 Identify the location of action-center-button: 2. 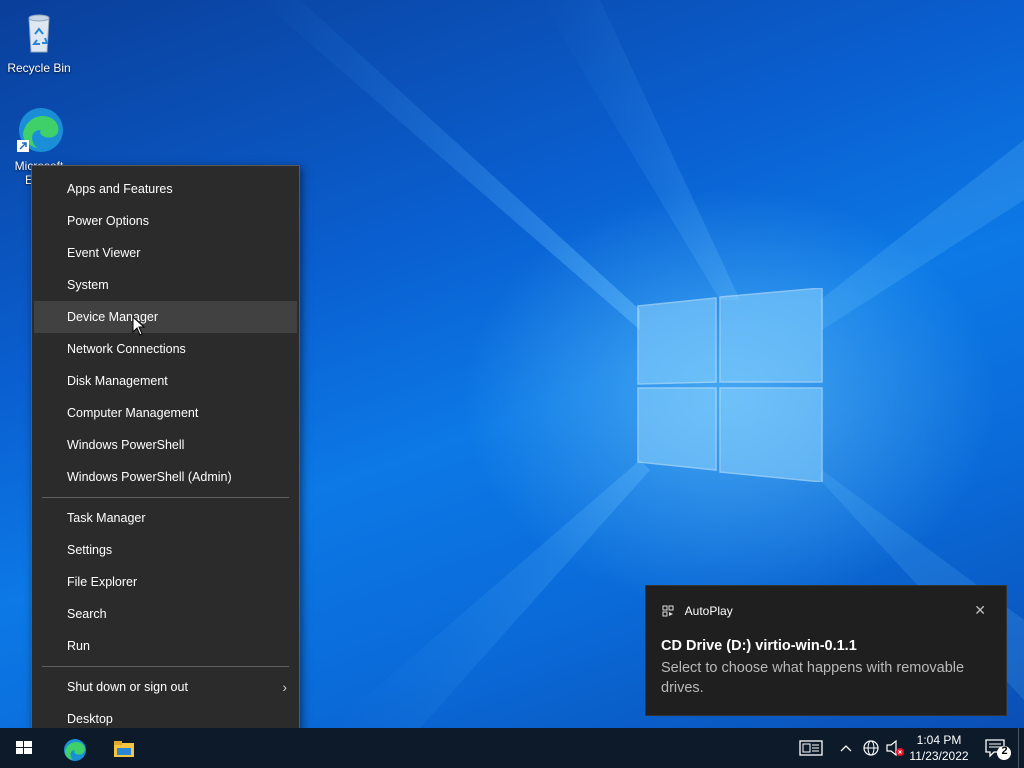
(998, 748).